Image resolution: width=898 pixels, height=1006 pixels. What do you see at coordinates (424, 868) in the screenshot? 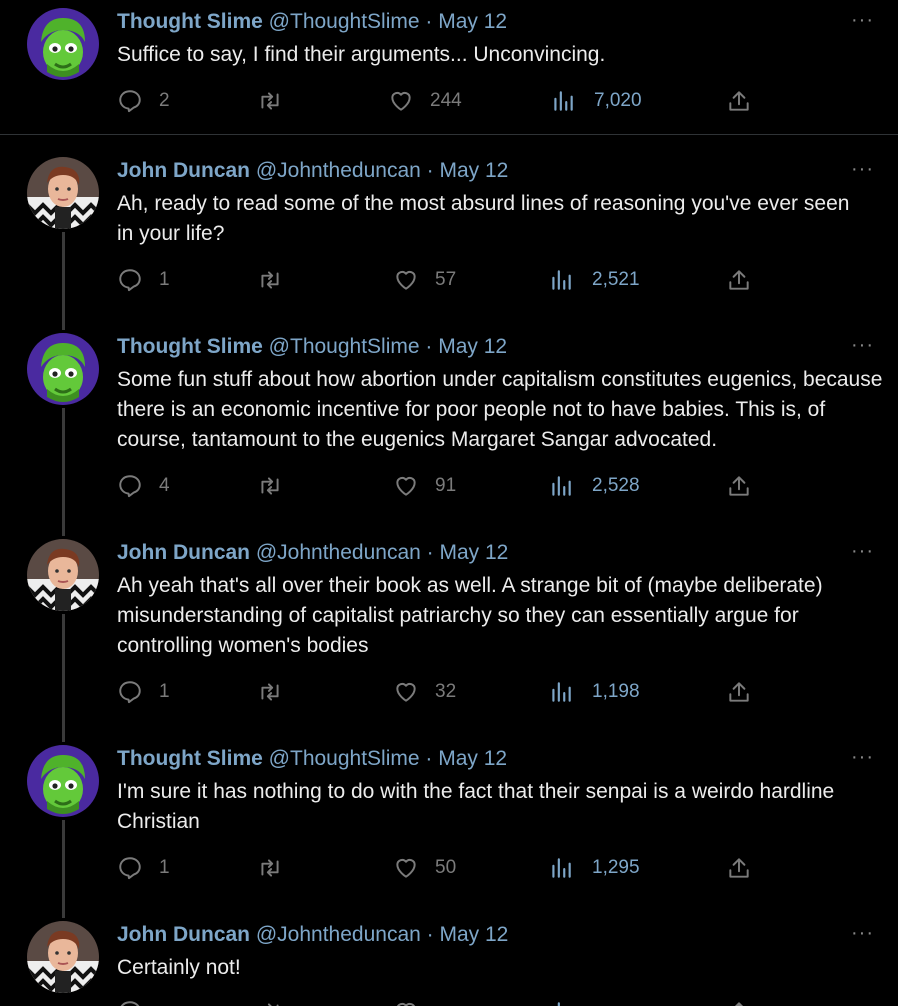
I see `like-button: 50` at bounding box center [424, 868].